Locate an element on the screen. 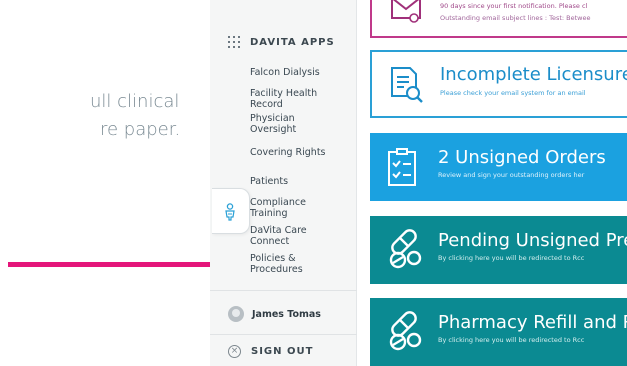  sidebar-item-label: Procedures is located at coordinates (276, 269).